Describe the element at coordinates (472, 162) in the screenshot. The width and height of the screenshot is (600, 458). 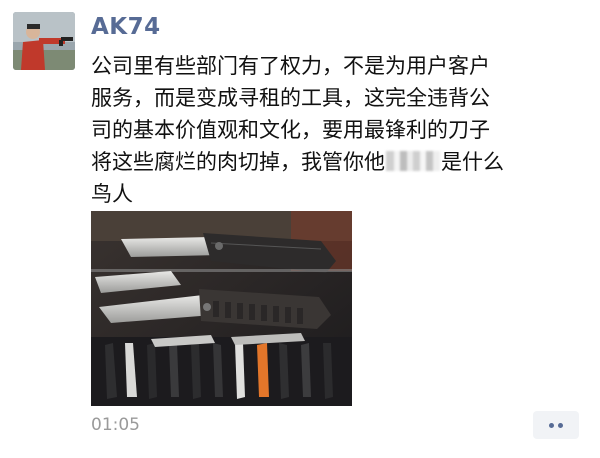
I see `post-text-segment: 是什么` at that location.